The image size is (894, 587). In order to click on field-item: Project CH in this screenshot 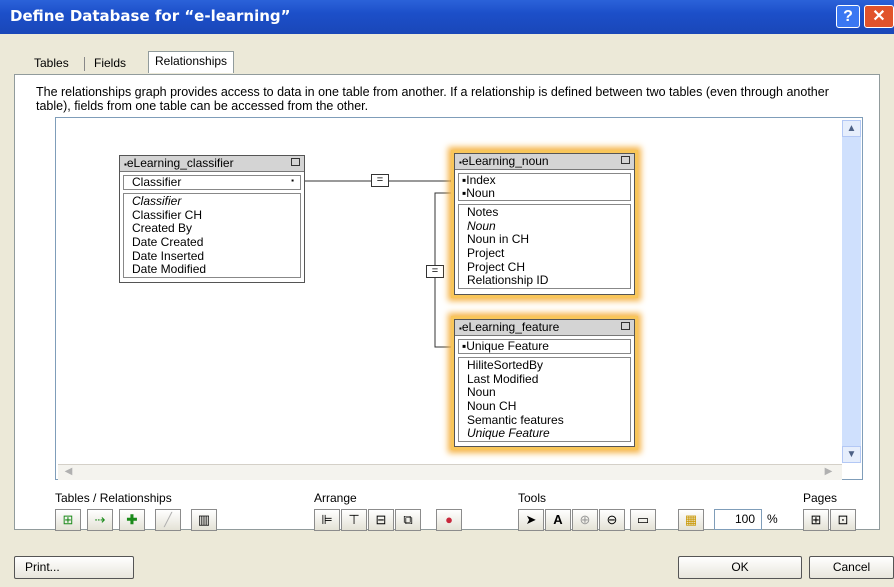, I will do `click(544, 267)`.